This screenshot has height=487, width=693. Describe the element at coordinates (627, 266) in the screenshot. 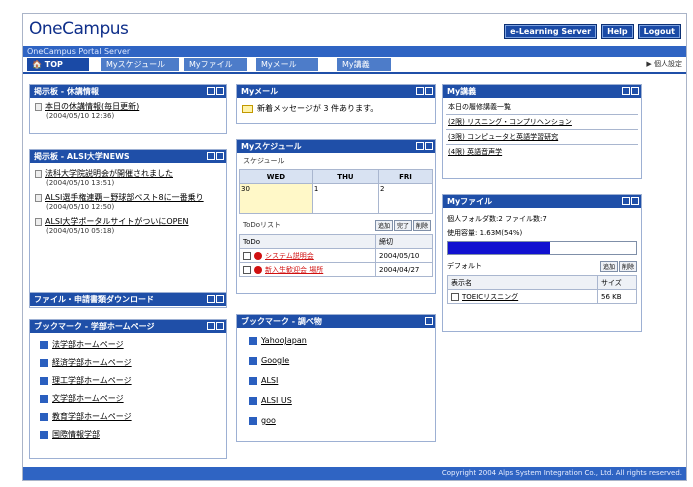

I see `file-delete-button: 削除` at that location.